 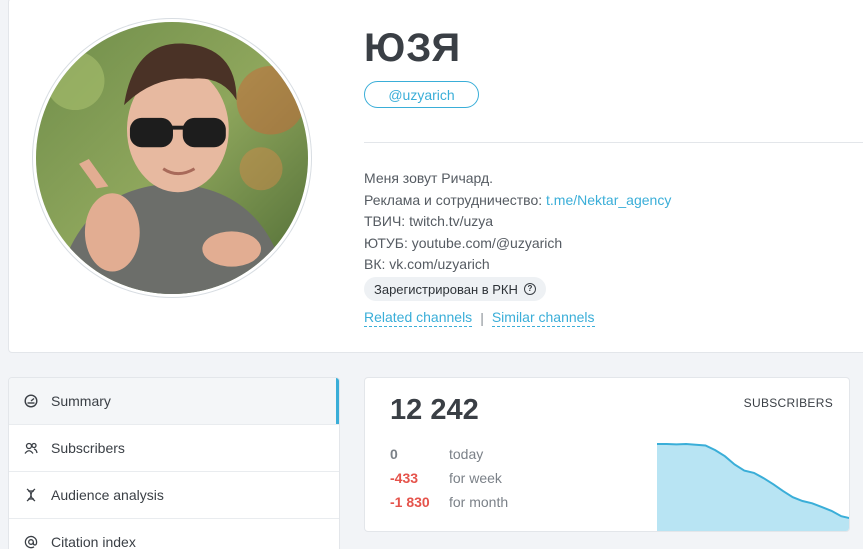 I want to click on sparkline-area, so click(x=753, y=487).